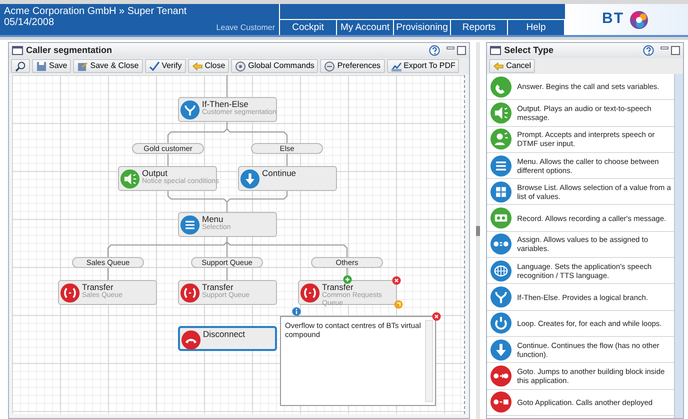  I want to click on hang-up-icon, so click(191, 340).